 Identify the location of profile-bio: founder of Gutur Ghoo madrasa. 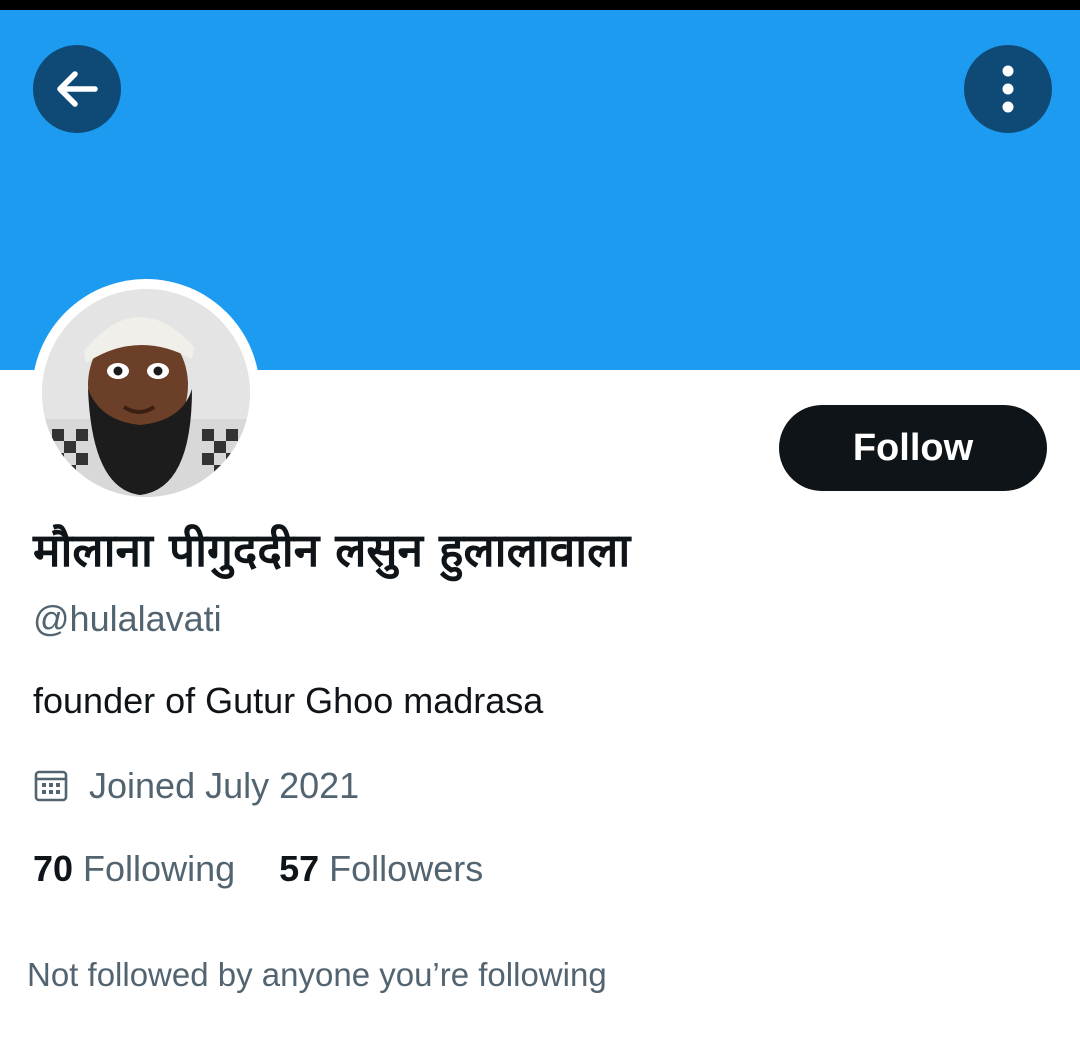
(288, 700).